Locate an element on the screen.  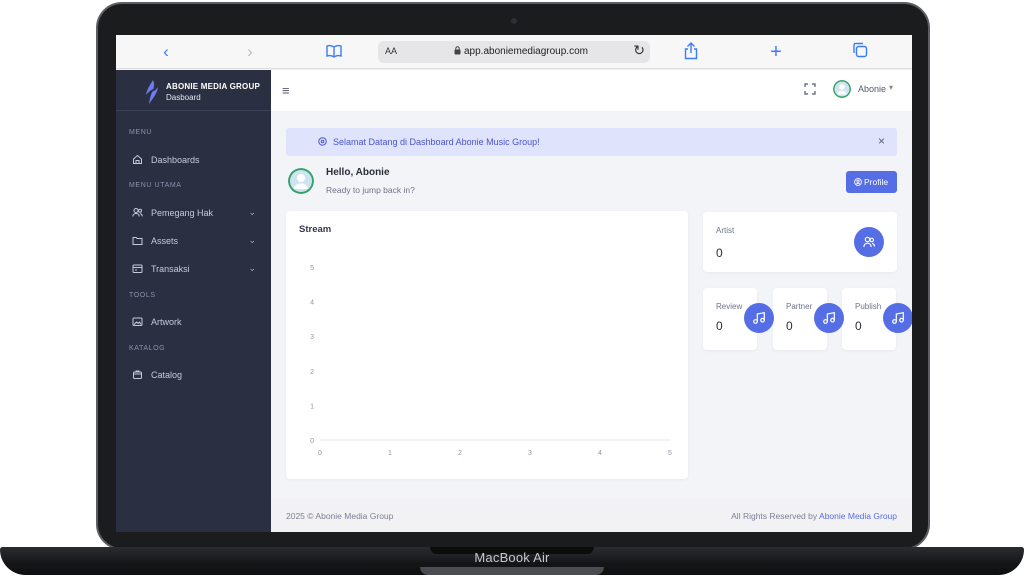
stat-label: Publish is located at coordinates (868, 306).